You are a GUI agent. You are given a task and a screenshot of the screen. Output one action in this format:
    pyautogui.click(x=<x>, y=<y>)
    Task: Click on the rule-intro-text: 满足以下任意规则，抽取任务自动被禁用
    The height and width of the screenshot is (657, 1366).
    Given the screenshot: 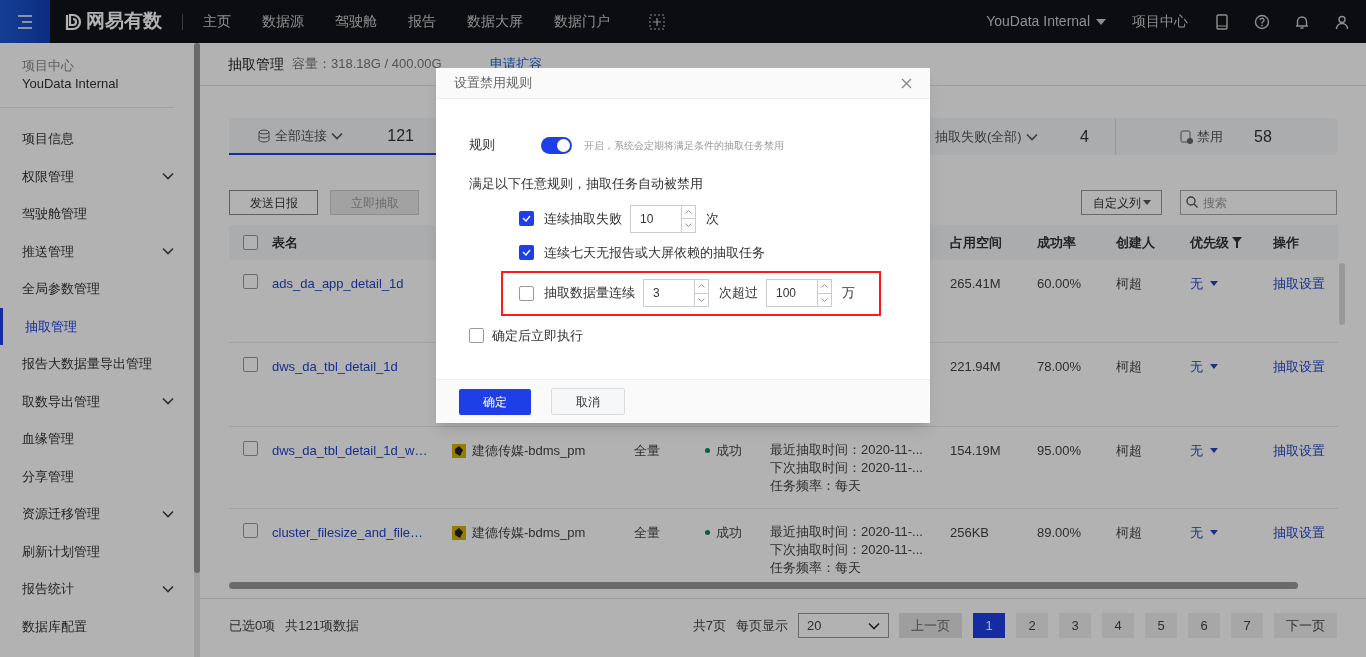 What is the action you would take?
    pyautogui.click(x=586, y=184)
    